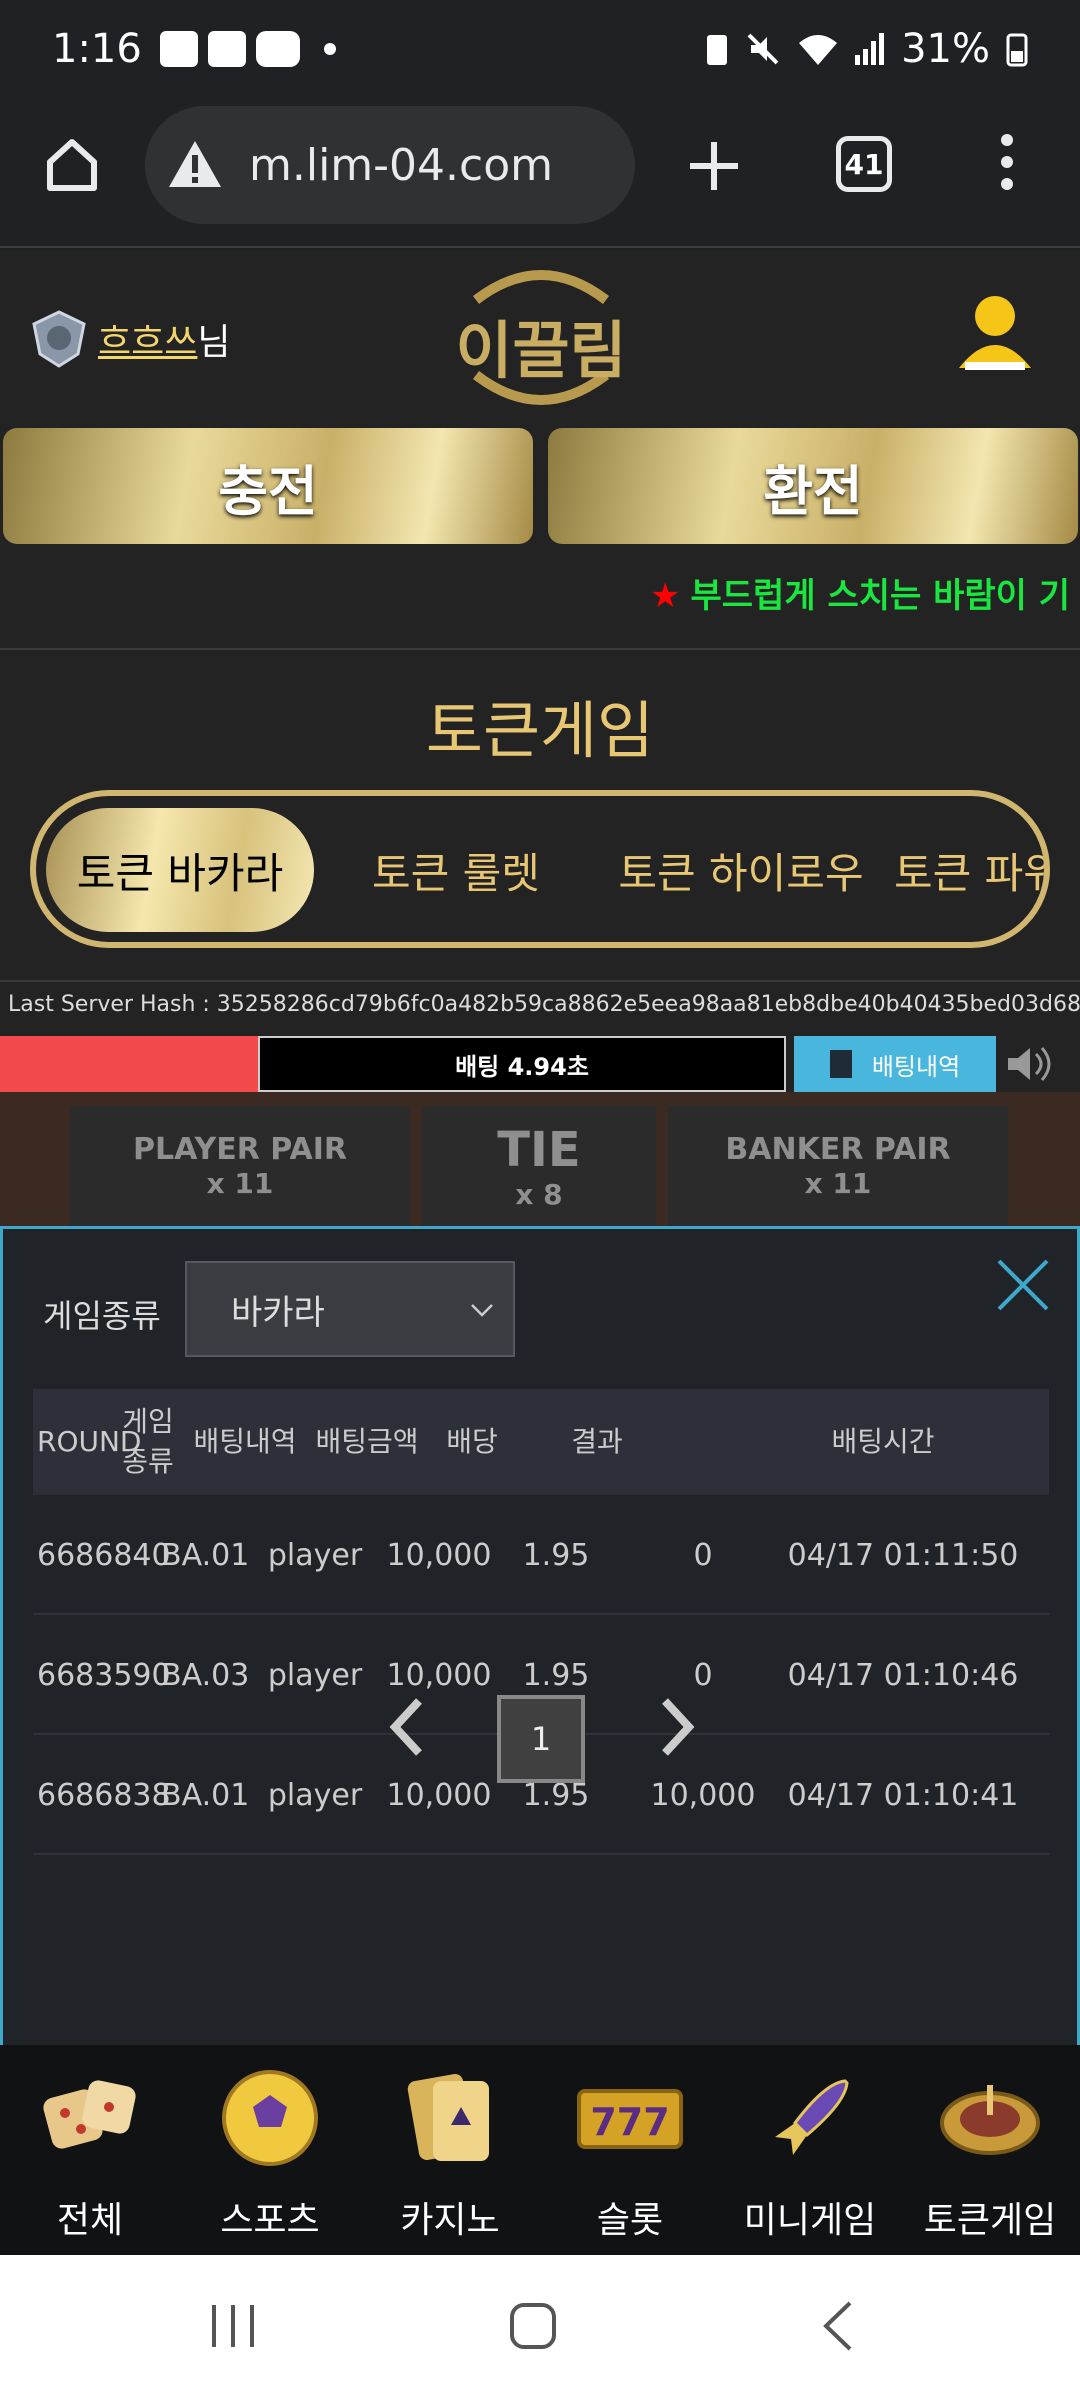  What do you see at coordinates (895, 1064) in the screenshot?
I see `bet-history-button: 배팅내역` at bounding box center [895, 1064].